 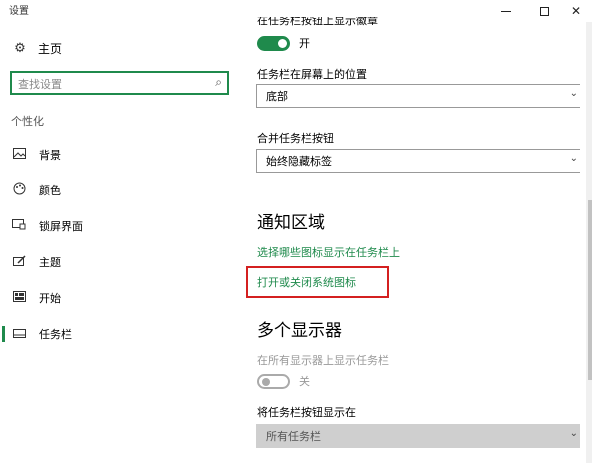 What do you see at coordinates (590, 290) in the screenshot?
I see `scrollbar-thumb` at bounding box center [590, 290].